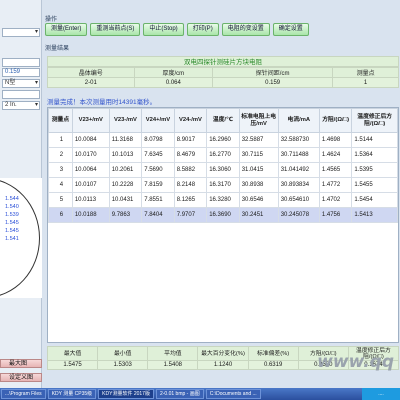 This screenshot has height=400, width=400. I want to click on table-cell: 10.2061, so click(125, 170).